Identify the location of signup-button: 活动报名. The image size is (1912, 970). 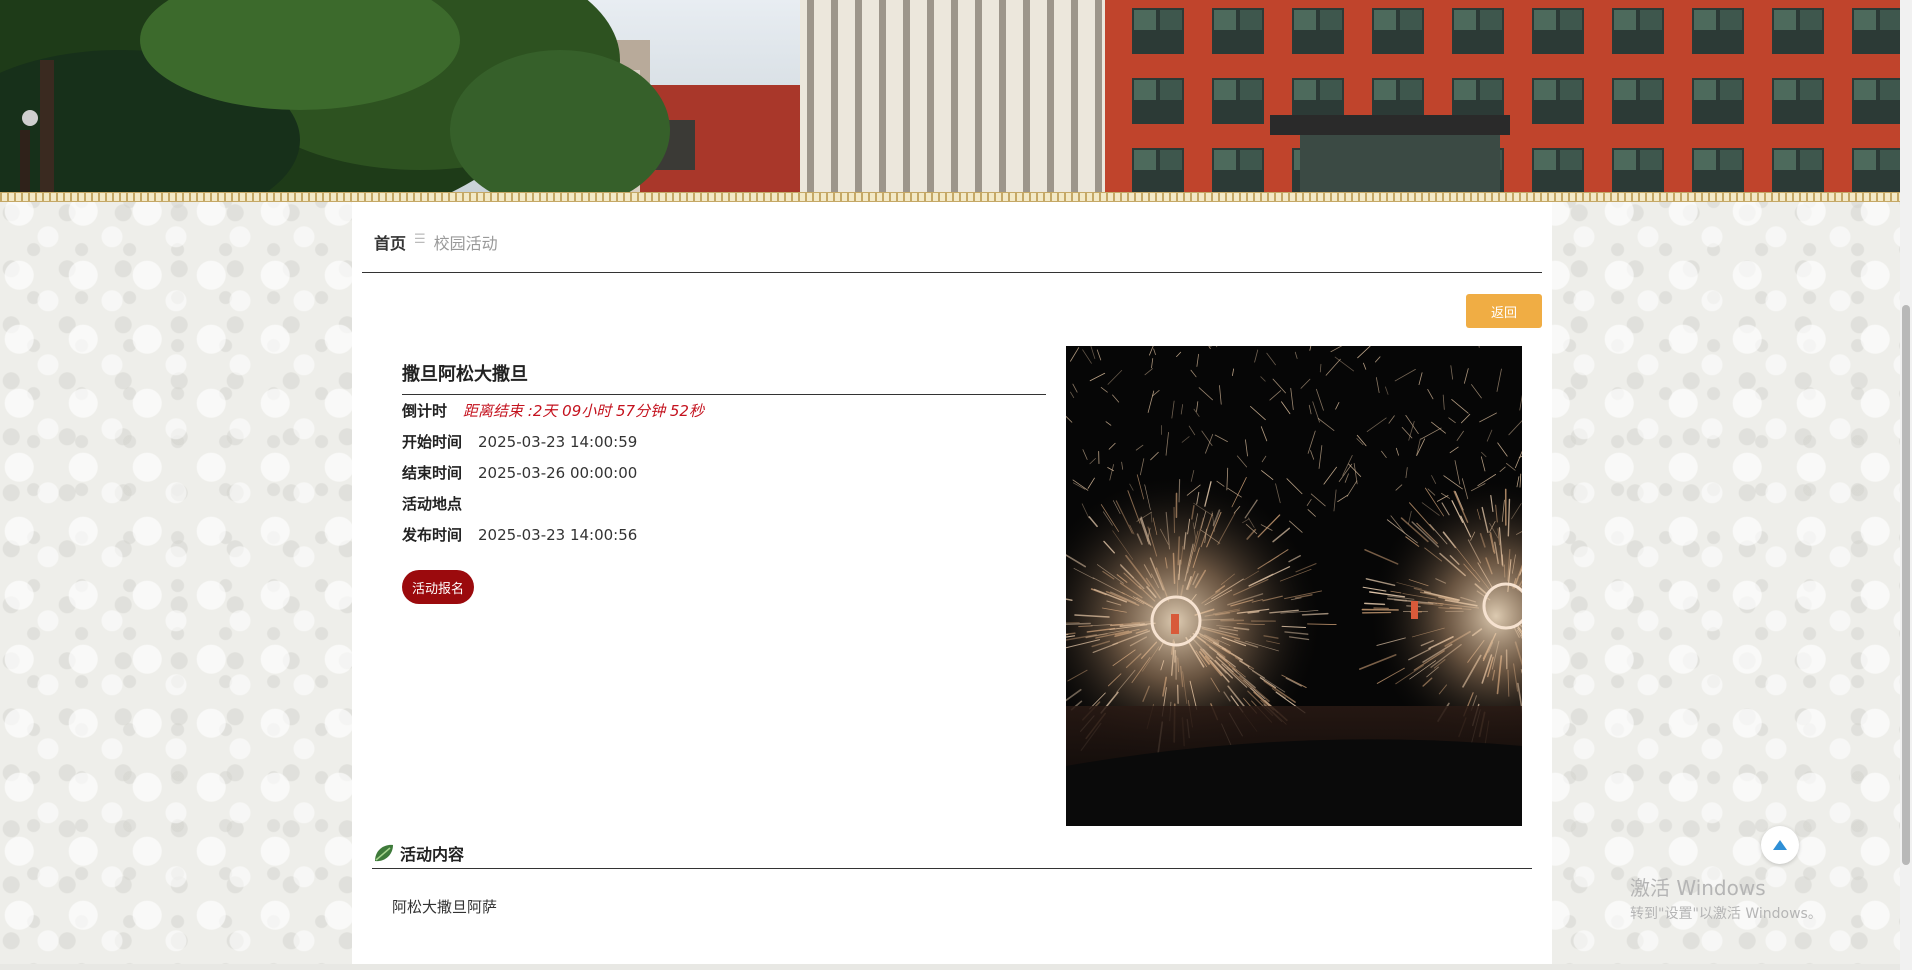
(438, 587).